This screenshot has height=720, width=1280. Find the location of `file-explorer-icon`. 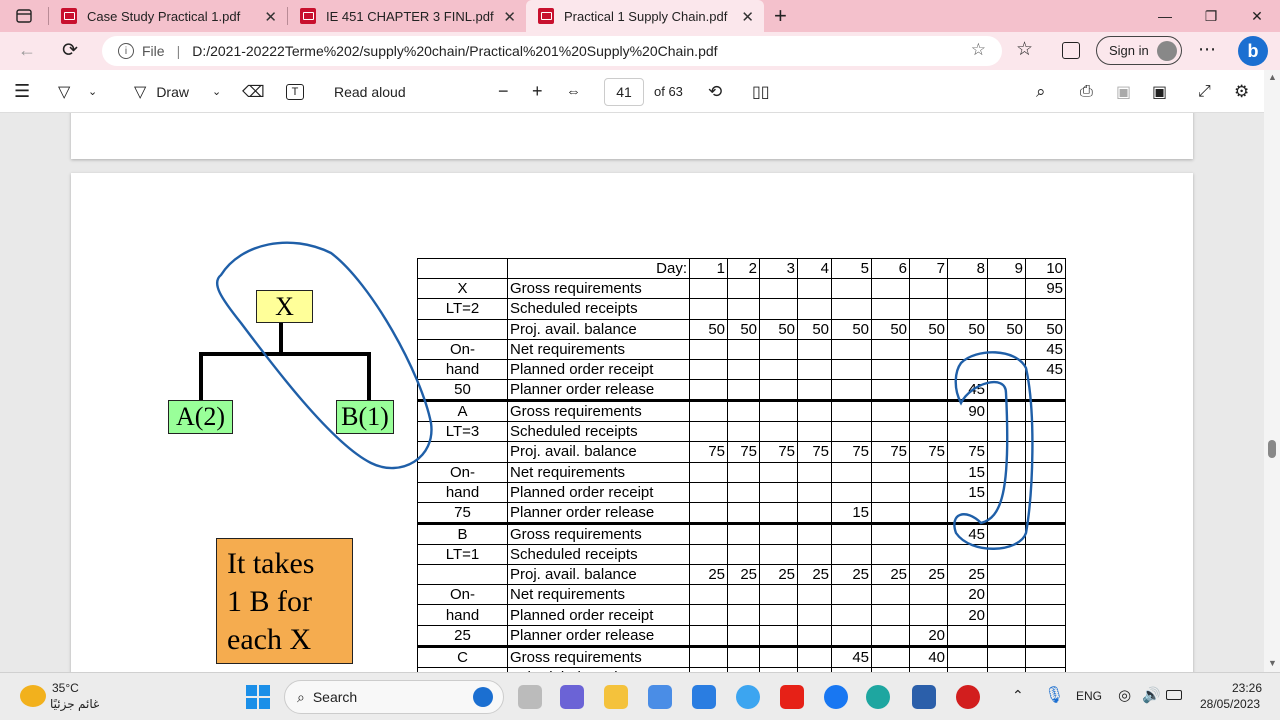

file-explorer-icon is located at coordinates (616, 697).